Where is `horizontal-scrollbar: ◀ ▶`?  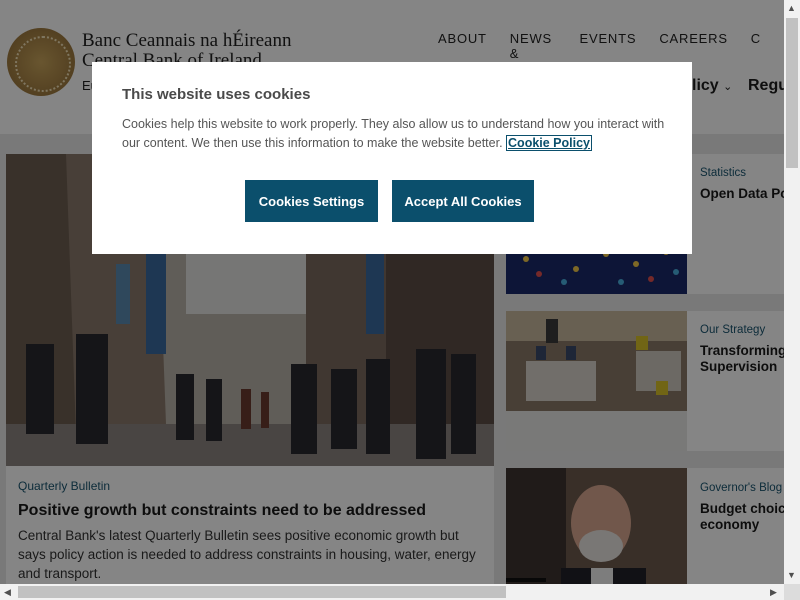 horizontal-scrollbar: ◀ ▶ is located at coordinates (392, 592).